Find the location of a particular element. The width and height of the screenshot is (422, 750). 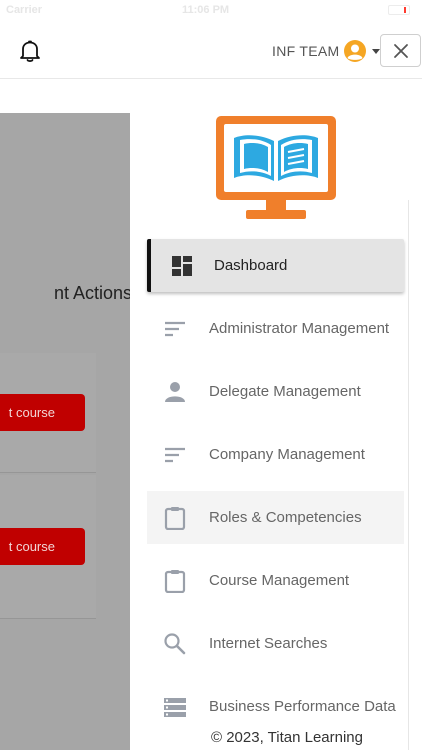

storage-icon is located at coordinates (175, 707).